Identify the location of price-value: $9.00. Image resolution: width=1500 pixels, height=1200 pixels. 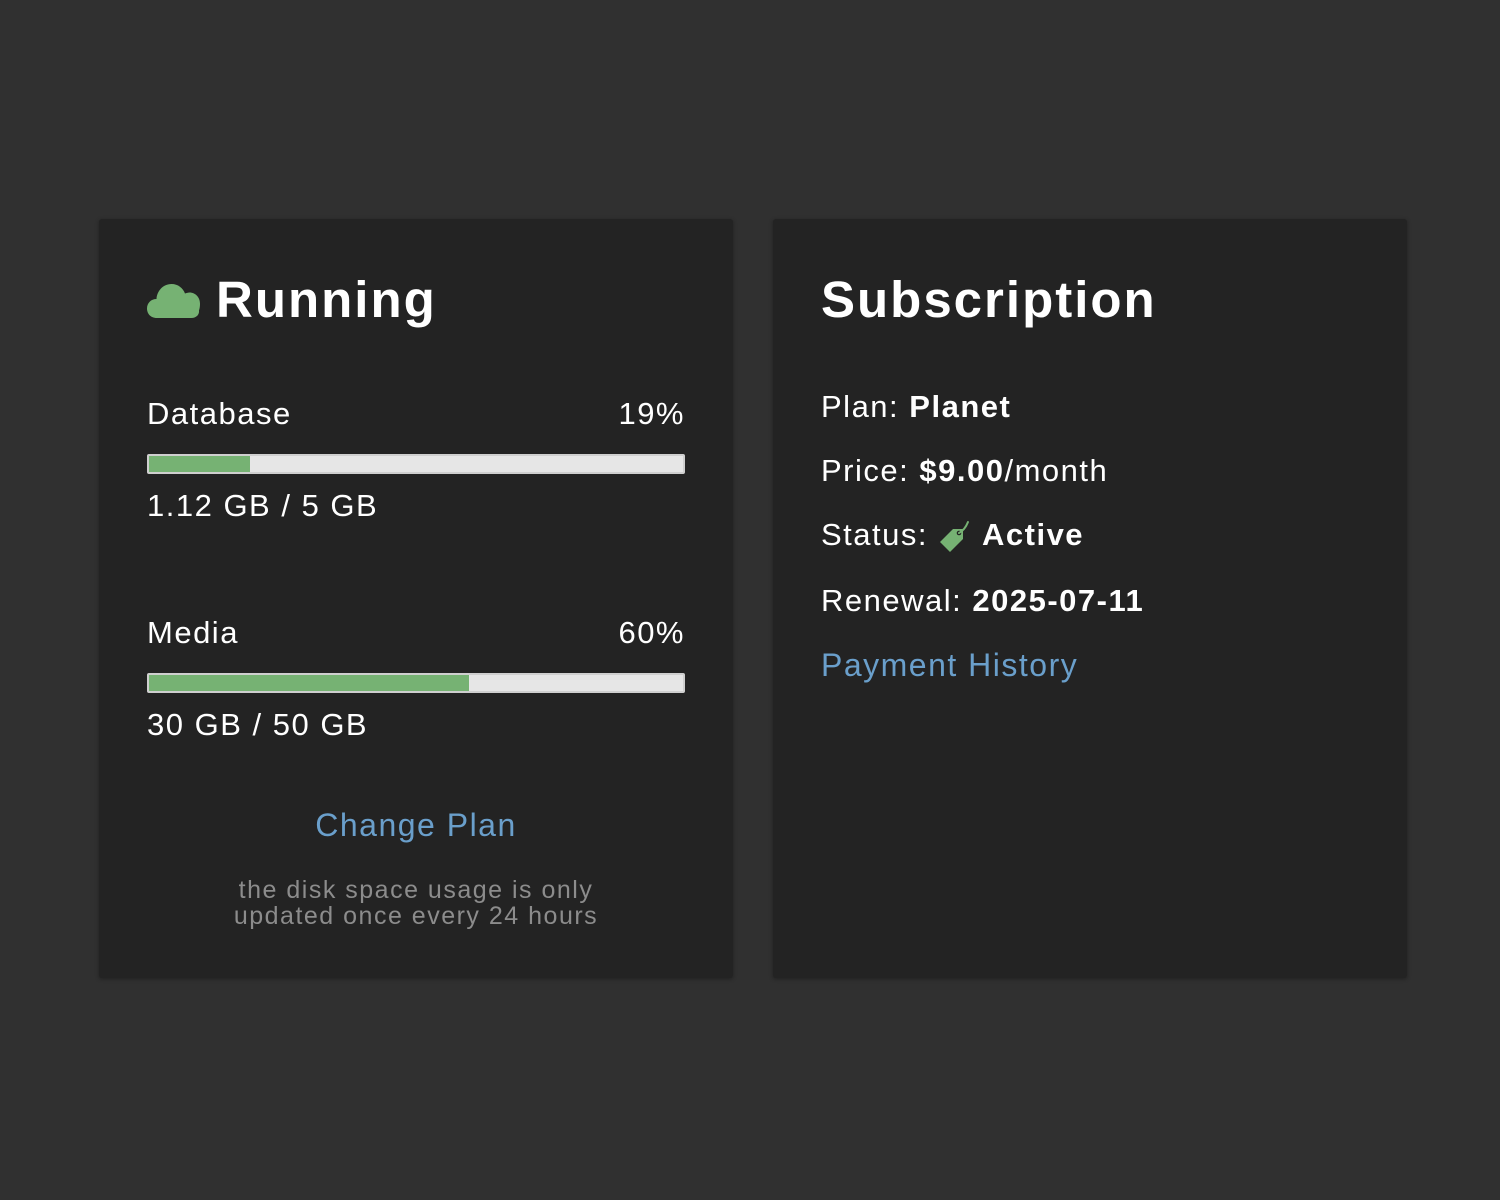
(962, 470).